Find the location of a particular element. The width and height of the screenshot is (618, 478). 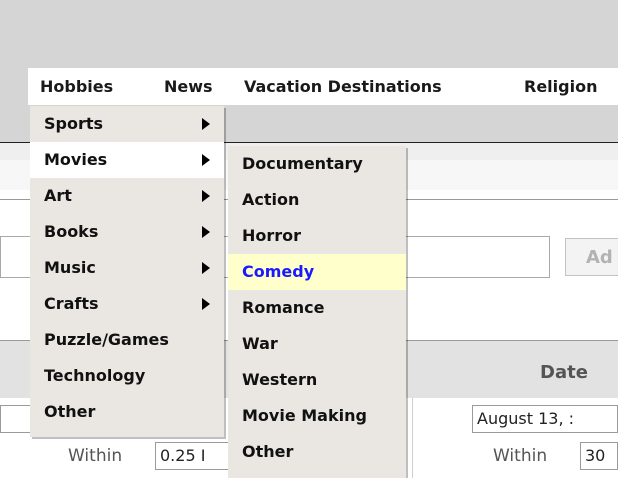

within-days-label: Within is located at coordinates (520, 456).